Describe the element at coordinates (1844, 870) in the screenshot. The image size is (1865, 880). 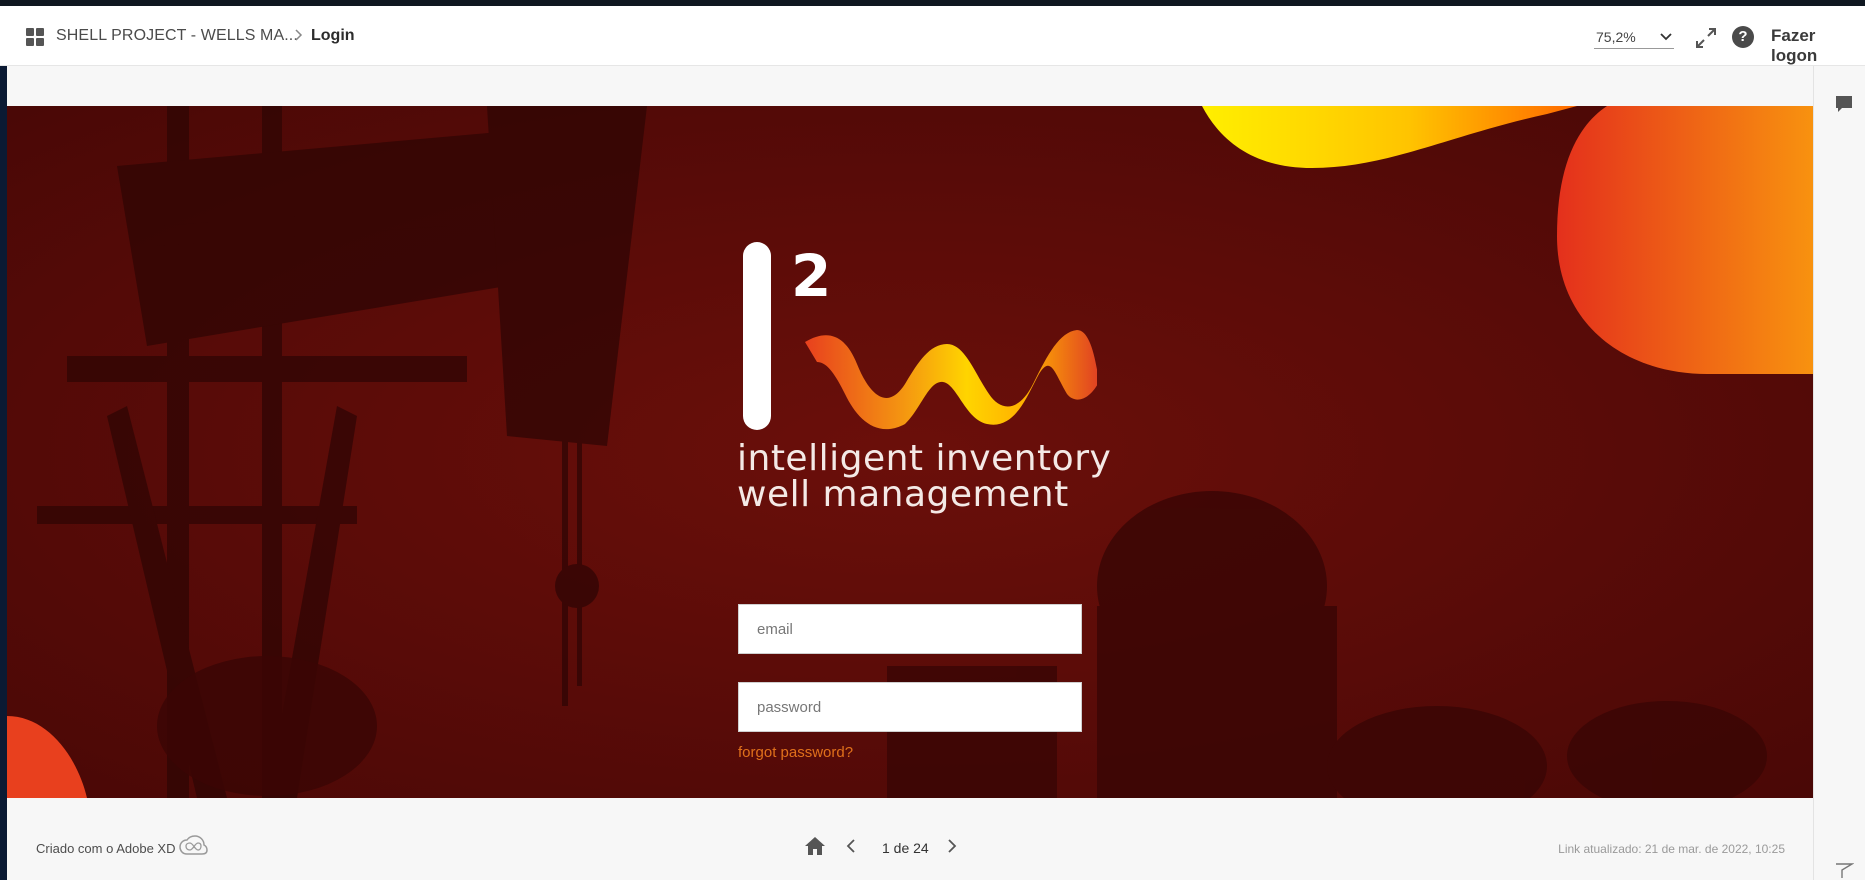
I see `flag-icon` at that location.